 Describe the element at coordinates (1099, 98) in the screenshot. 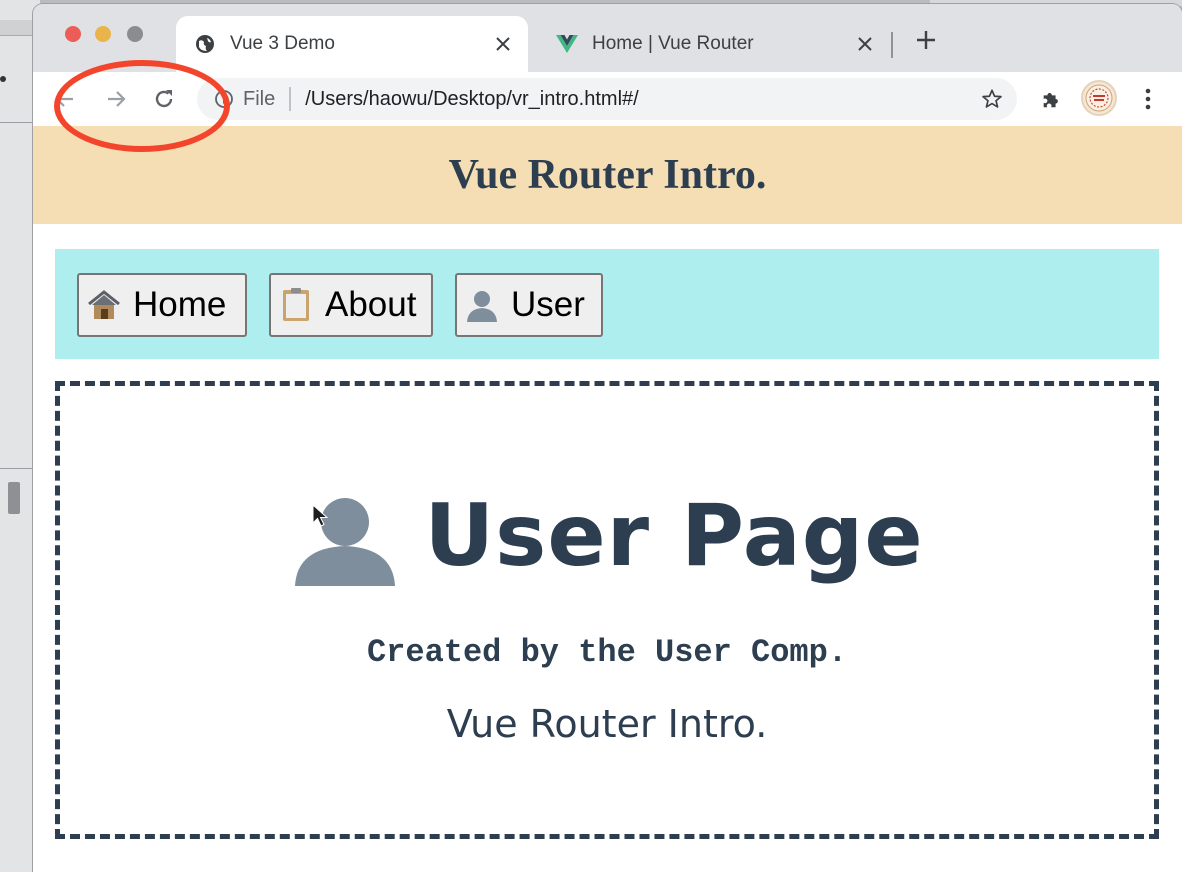

I see `avatar` at that location.